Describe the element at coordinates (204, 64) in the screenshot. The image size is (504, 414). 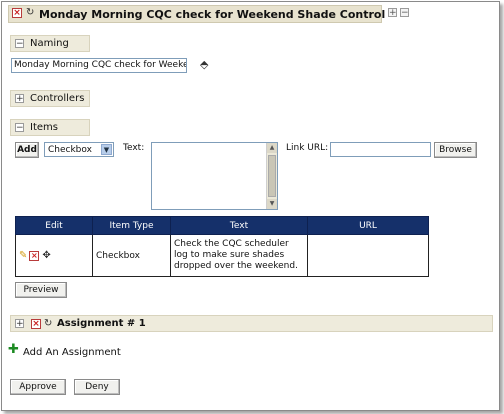
I see `spellcheck-icon: ⬘` at that location.